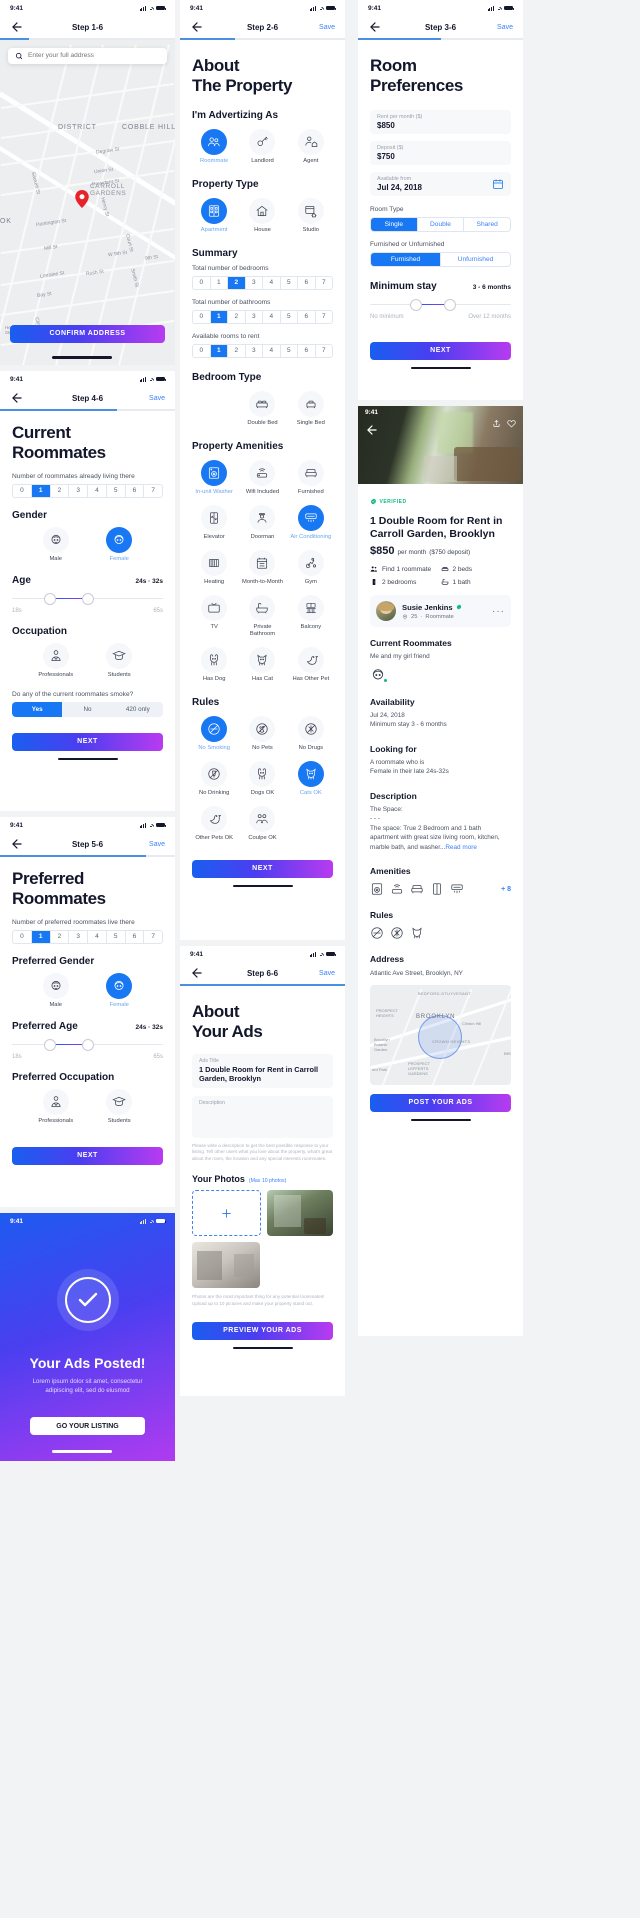 The width and height of the screenshot is (640, 1918). What do you see at coordinates (120, 660) in the screenshot?
I see `occupation-option-students: Students` at bounding box center [120, 660].